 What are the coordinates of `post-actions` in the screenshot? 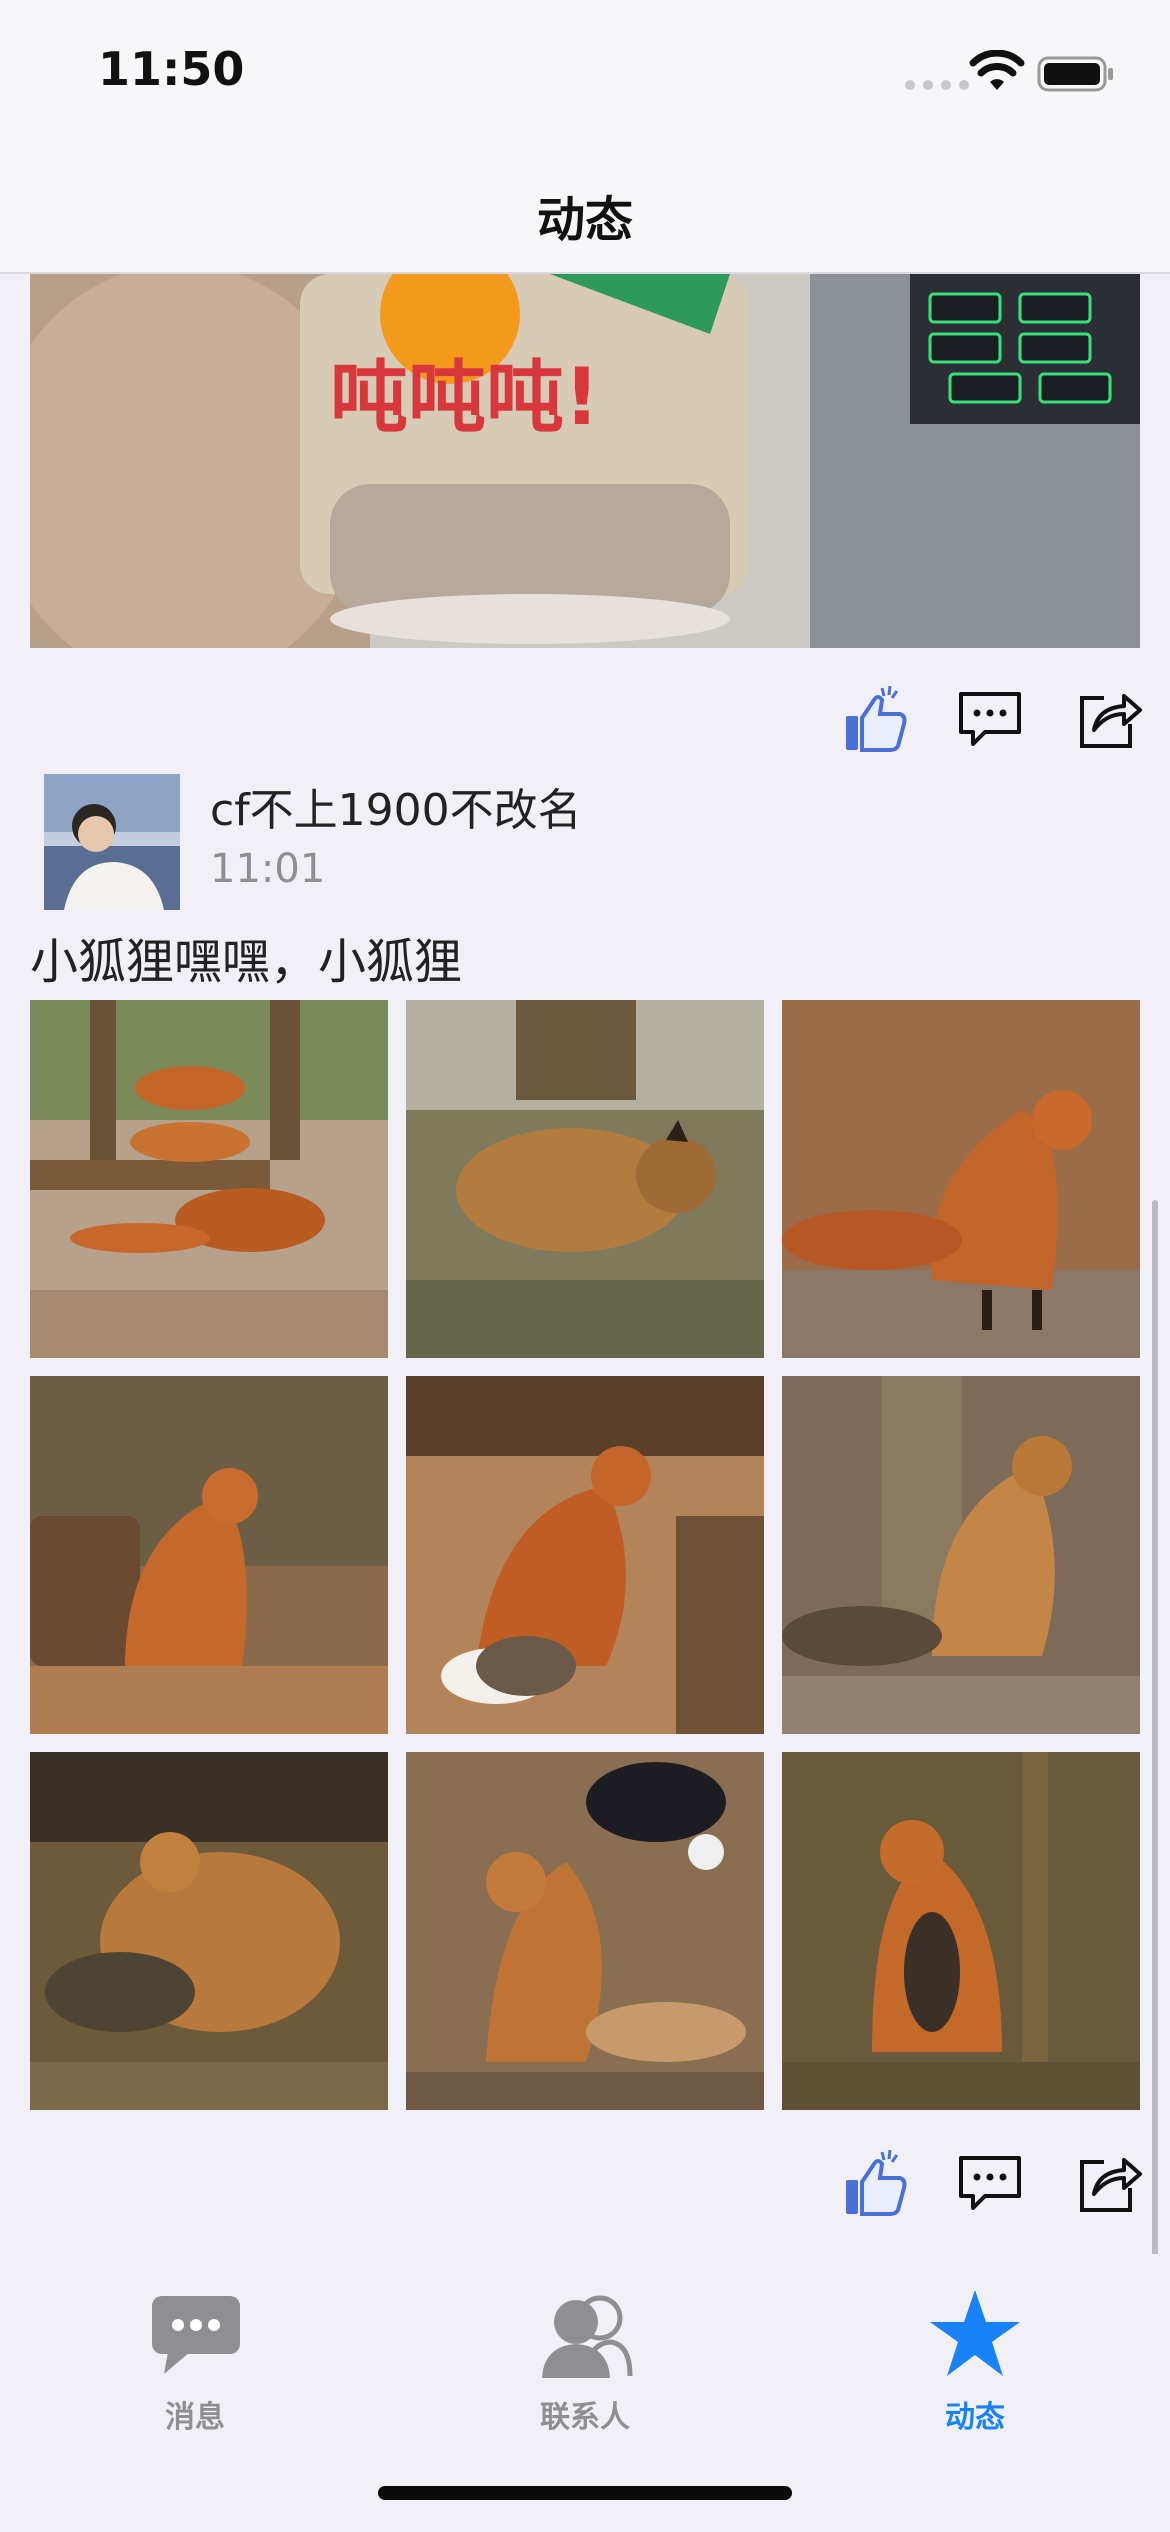 It's located at (585, 2188).